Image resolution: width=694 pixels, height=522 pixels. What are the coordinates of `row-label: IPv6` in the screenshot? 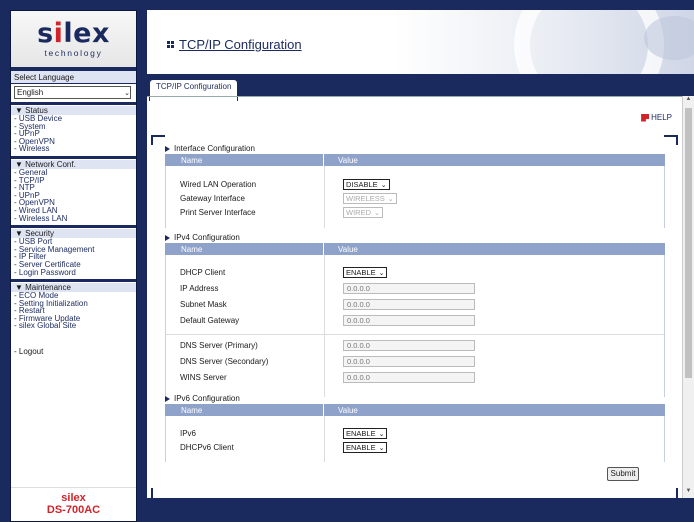 It's located at (188, 433).